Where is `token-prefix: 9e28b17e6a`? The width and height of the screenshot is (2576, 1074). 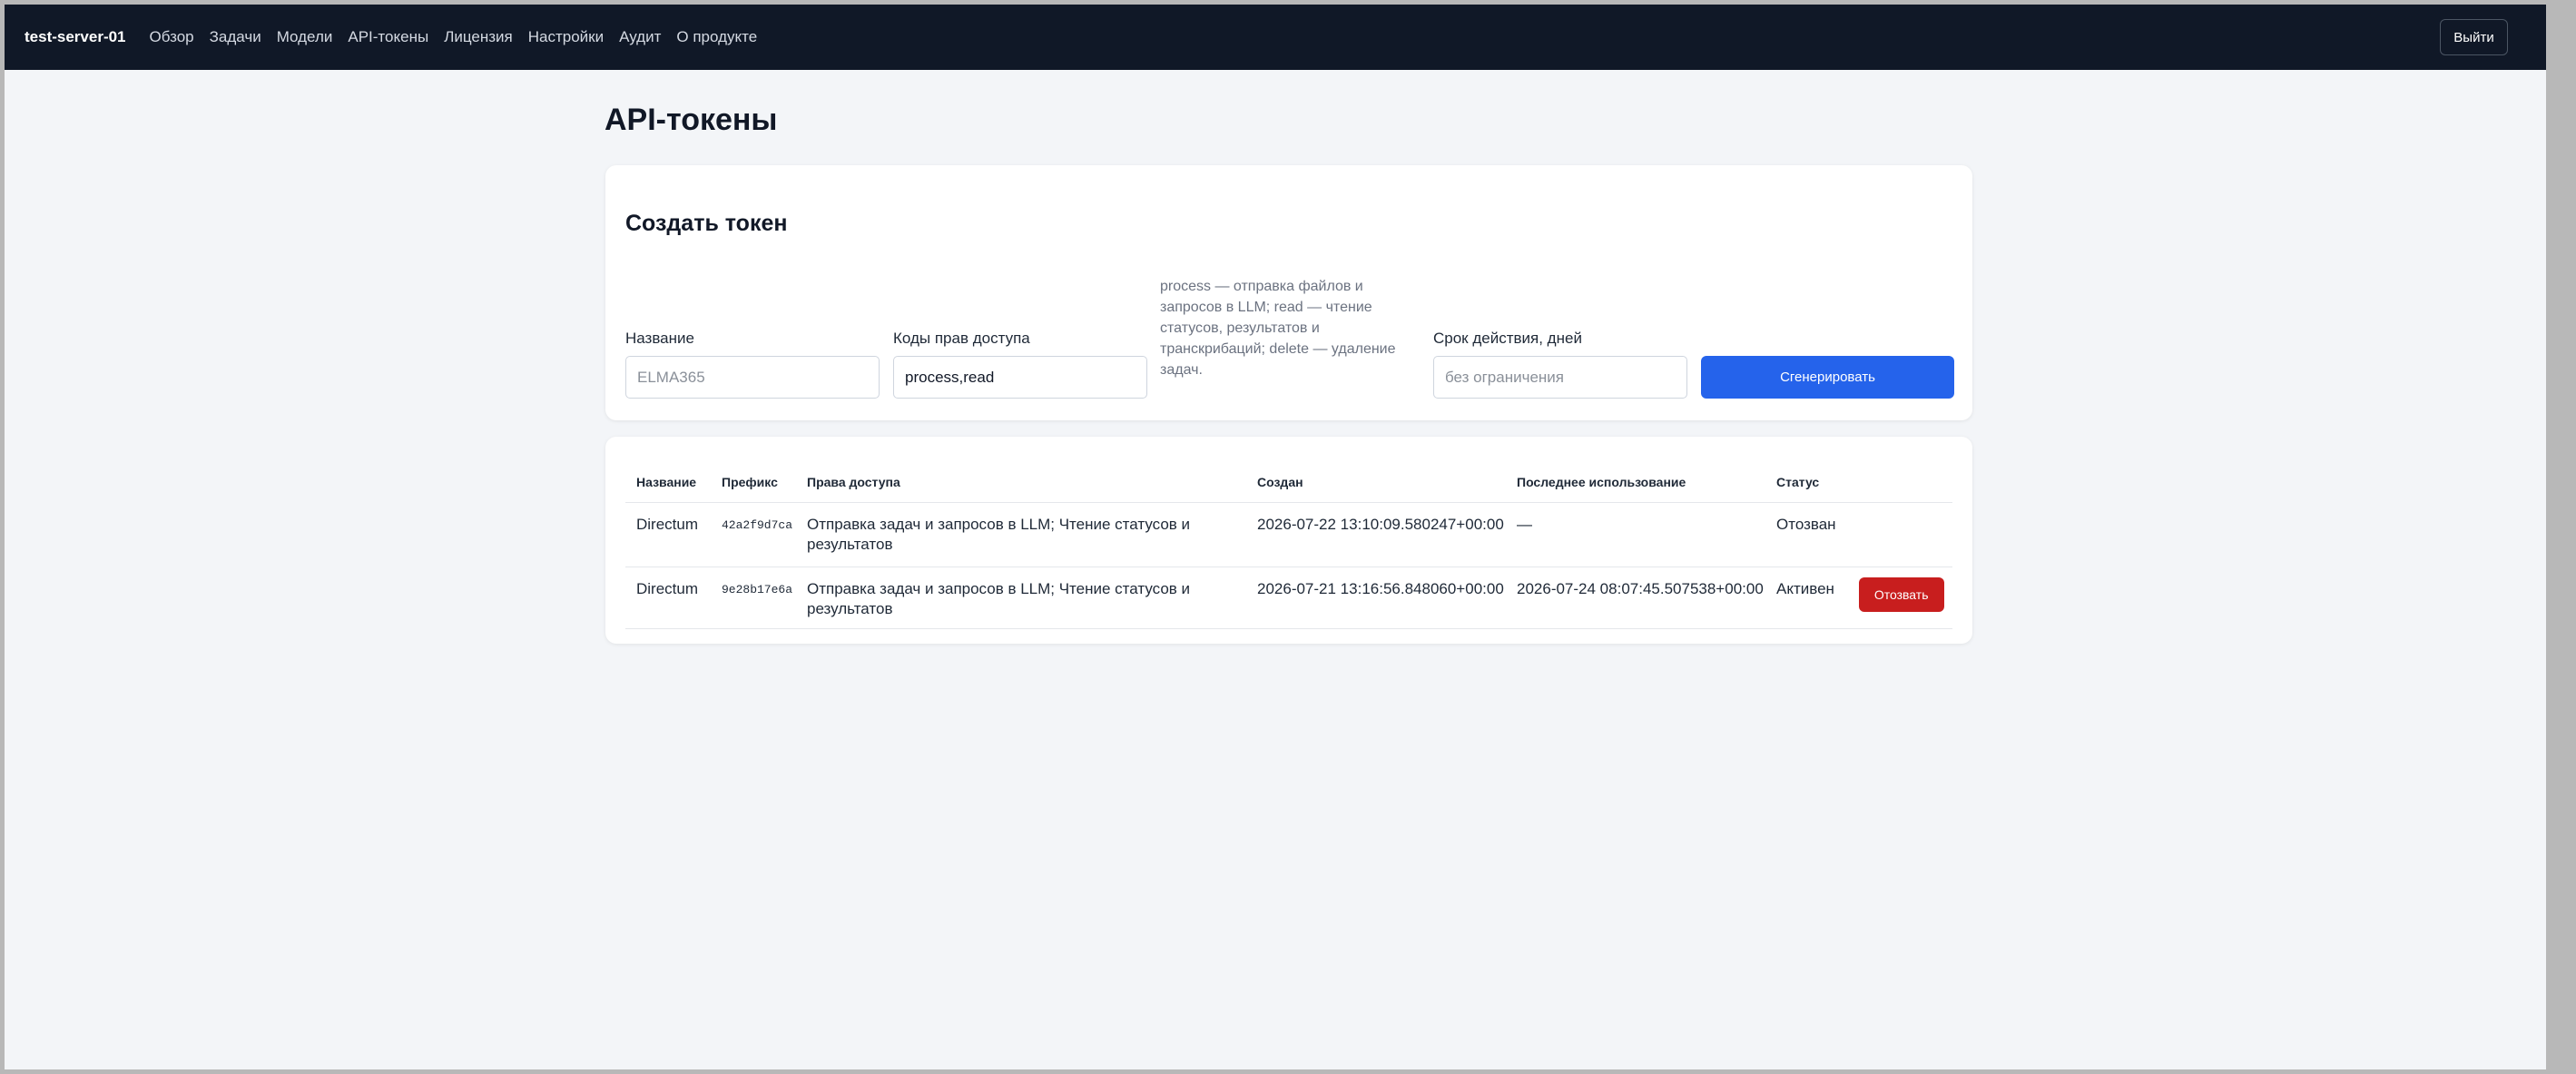
token-prefix: 9e28b17e6a is located at coordinates (753, 598).